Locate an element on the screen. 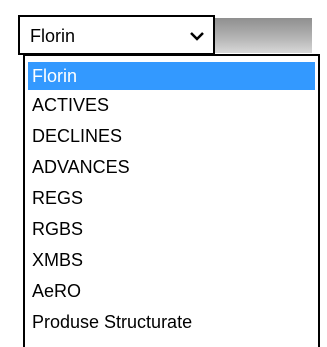  option-aero: AeRO is located at coordinates (171, 291).